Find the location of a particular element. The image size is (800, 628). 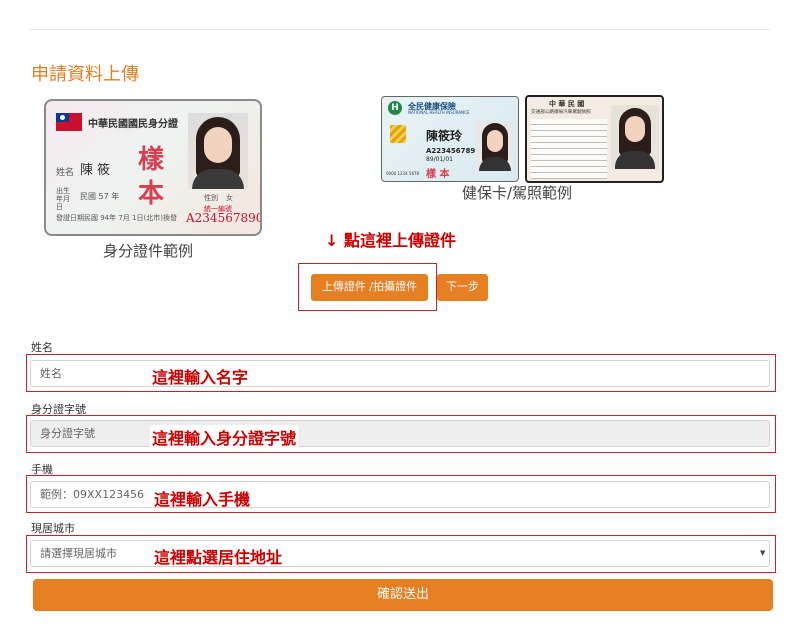

id-card-sex-value: 女 is located at coordinates (229, 198).